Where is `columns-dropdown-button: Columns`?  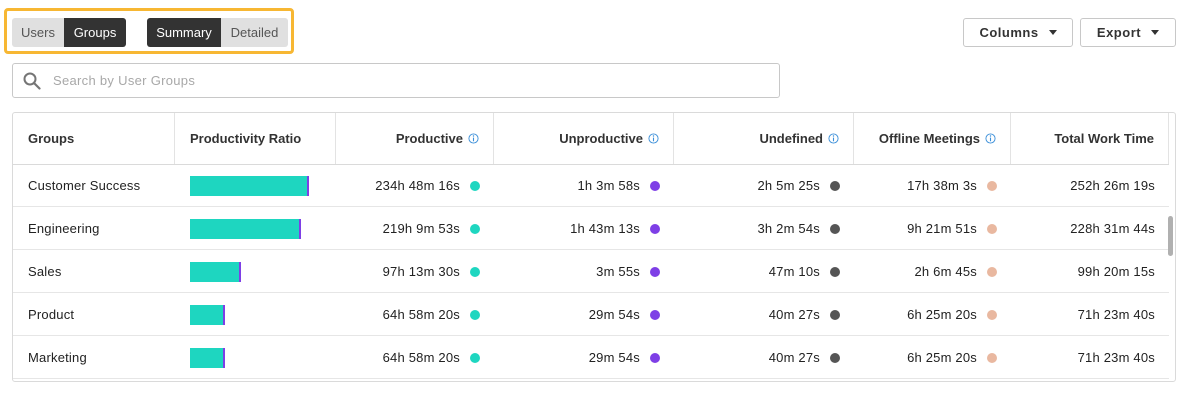 columns-dropdown-button: Columns is located at coordinates (1018, 32).